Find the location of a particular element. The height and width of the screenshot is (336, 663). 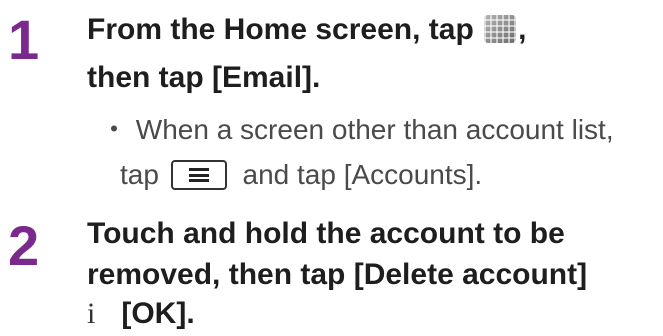

step-1-line-1-text: From the Home screen, tap is located at coordinates (280, 29).